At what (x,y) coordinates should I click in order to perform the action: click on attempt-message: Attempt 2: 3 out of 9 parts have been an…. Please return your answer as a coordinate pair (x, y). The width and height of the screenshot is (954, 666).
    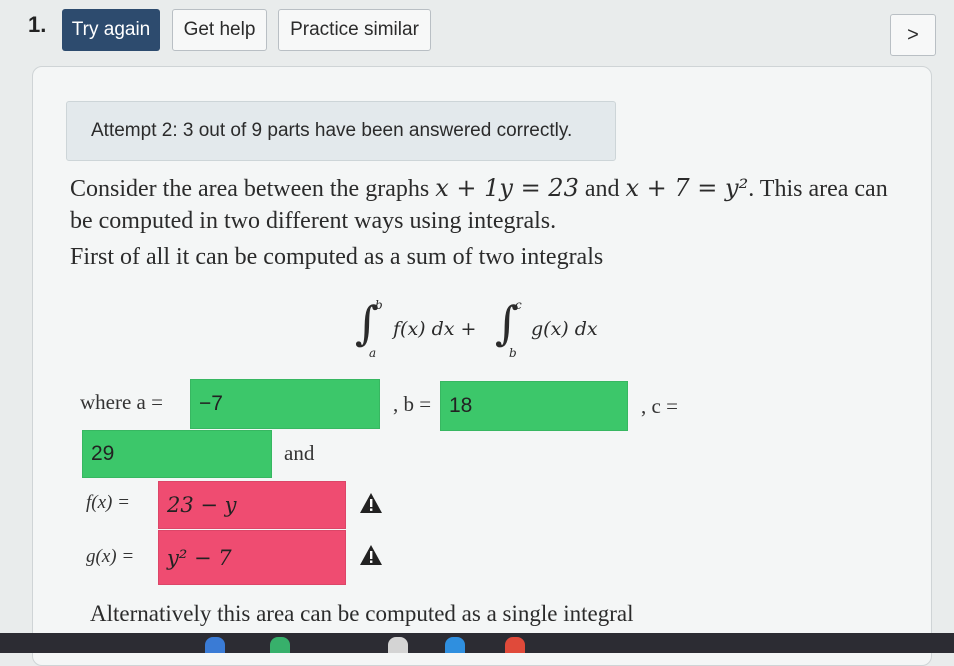
    Looking at the image, I should click on (332, 130).